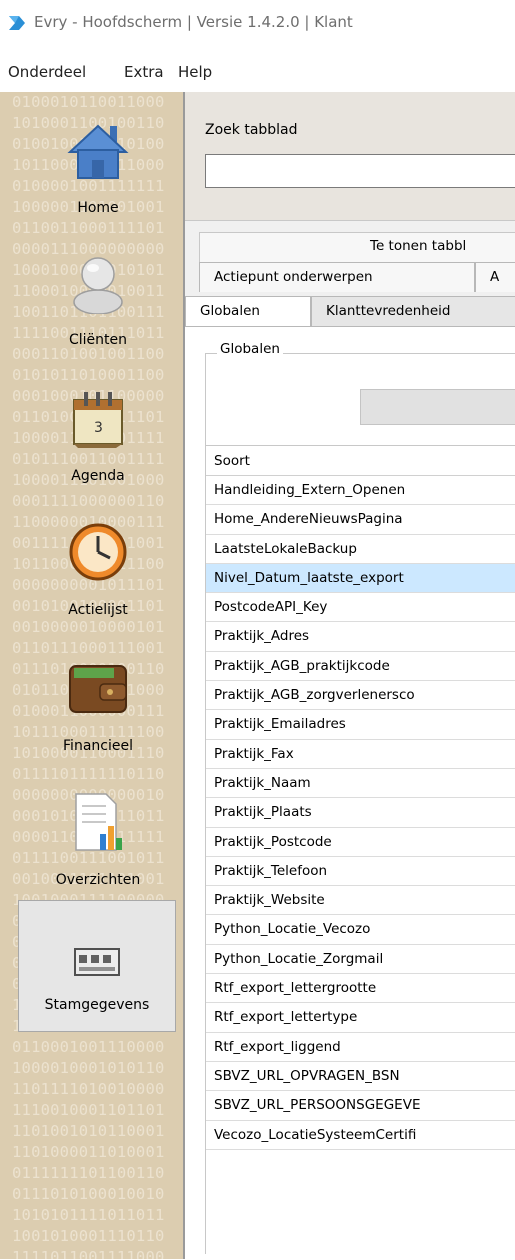 This screenshot has height=1260, width=515. I want to click on table-row: PostcodeAPI_Key, so click(360, 608).